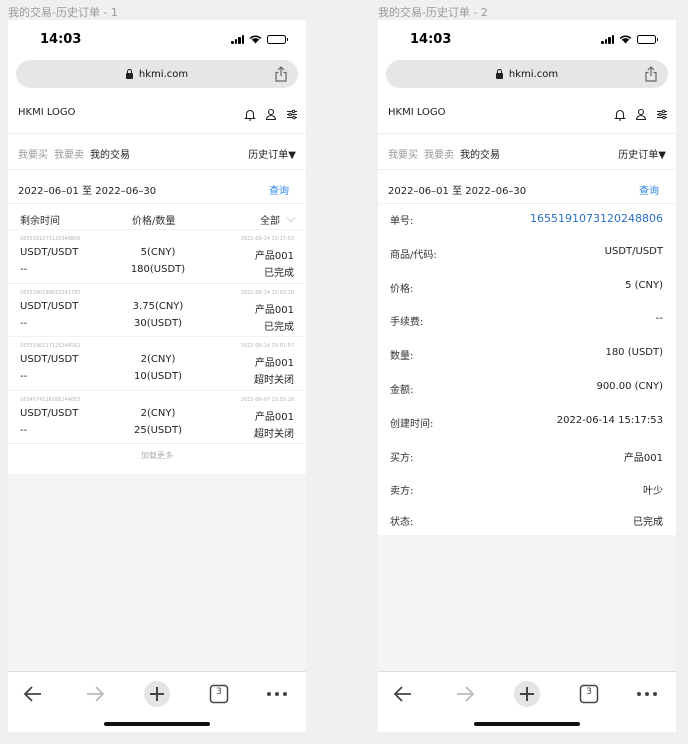 Image resolution: width=688 pixels, height=744 pixels. What do you see at coordinates (157, 459) in the screenshot?
I see `load-more-button: 加载更多` at bounding box center [157, 459].